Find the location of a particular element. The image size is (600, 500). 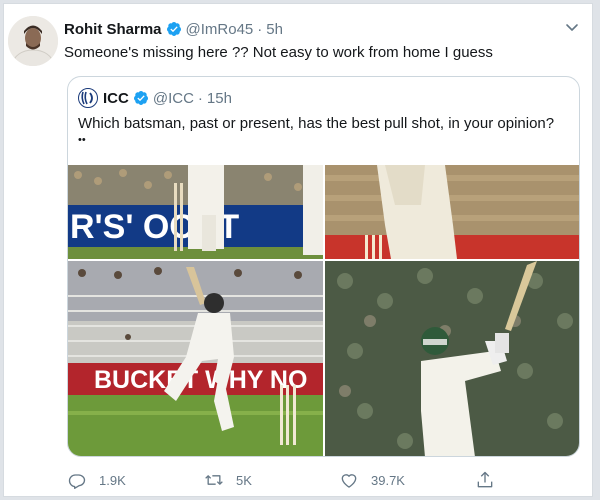

quoted-author-name: ICC is located at coordinates (116, 98).